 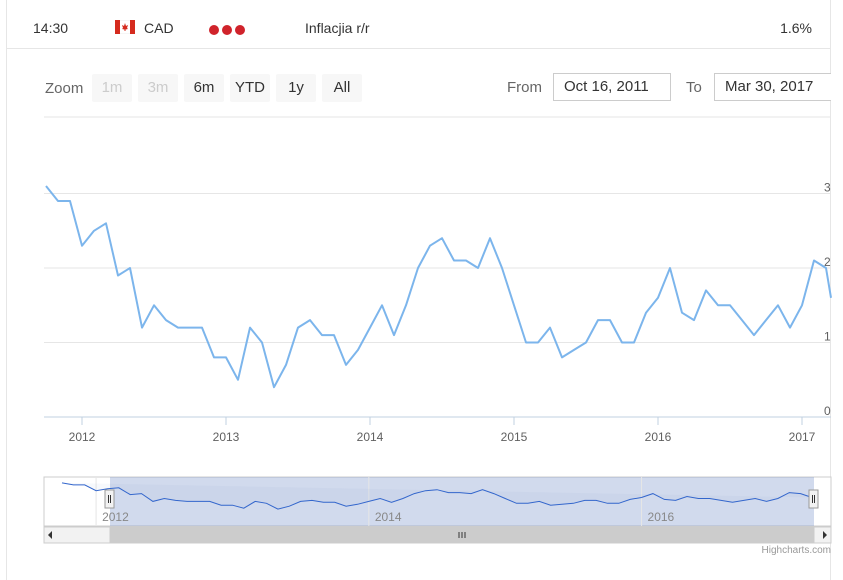 I want to click on navigator-tick-label: 2012, so click(x=115, y=517).